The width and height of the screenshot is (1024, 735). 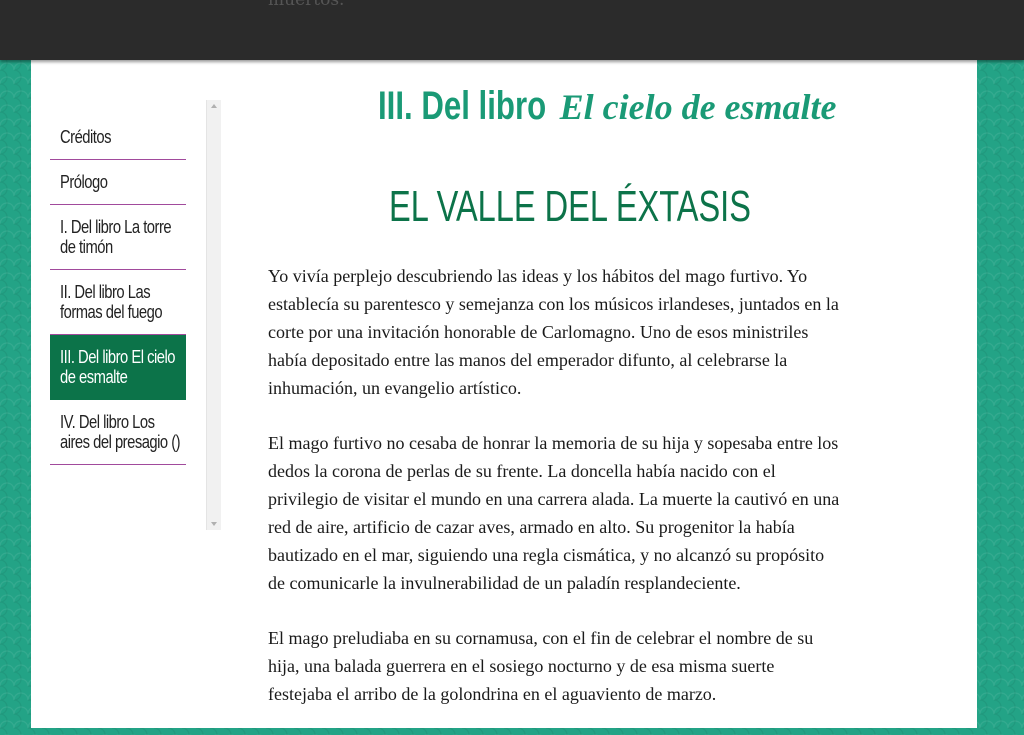 I want to click on chapter-subtitle: El cielo de esmalte, so click(x=698, y=107).